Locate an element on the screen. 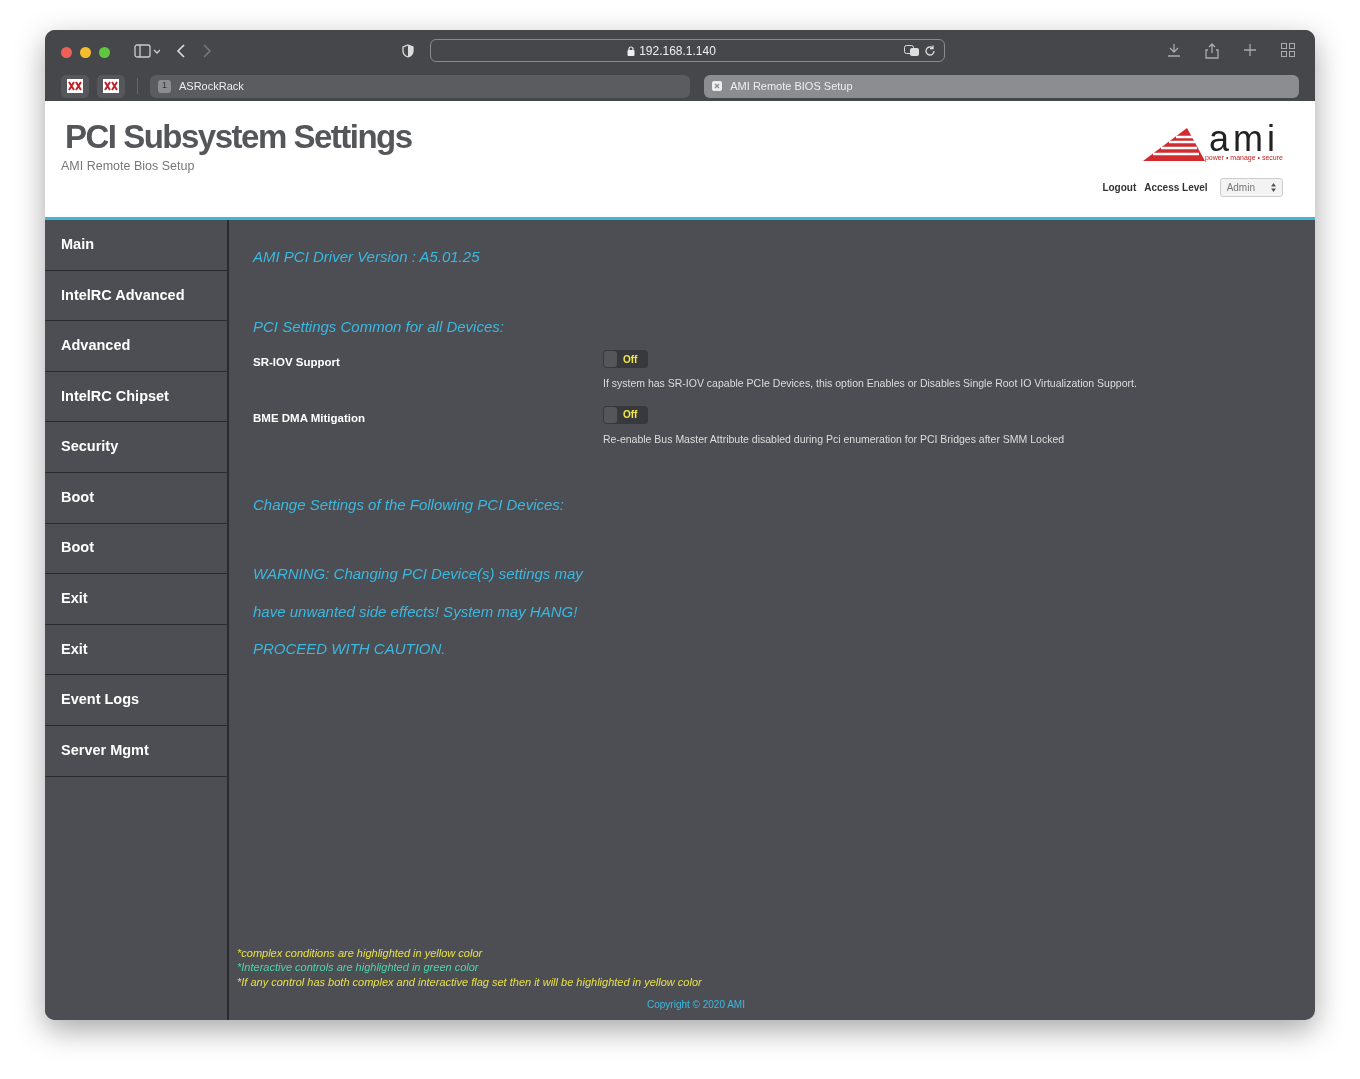 This screenshot has width=1360, height=1079. reload-icon is located at coordinates (930, 50).